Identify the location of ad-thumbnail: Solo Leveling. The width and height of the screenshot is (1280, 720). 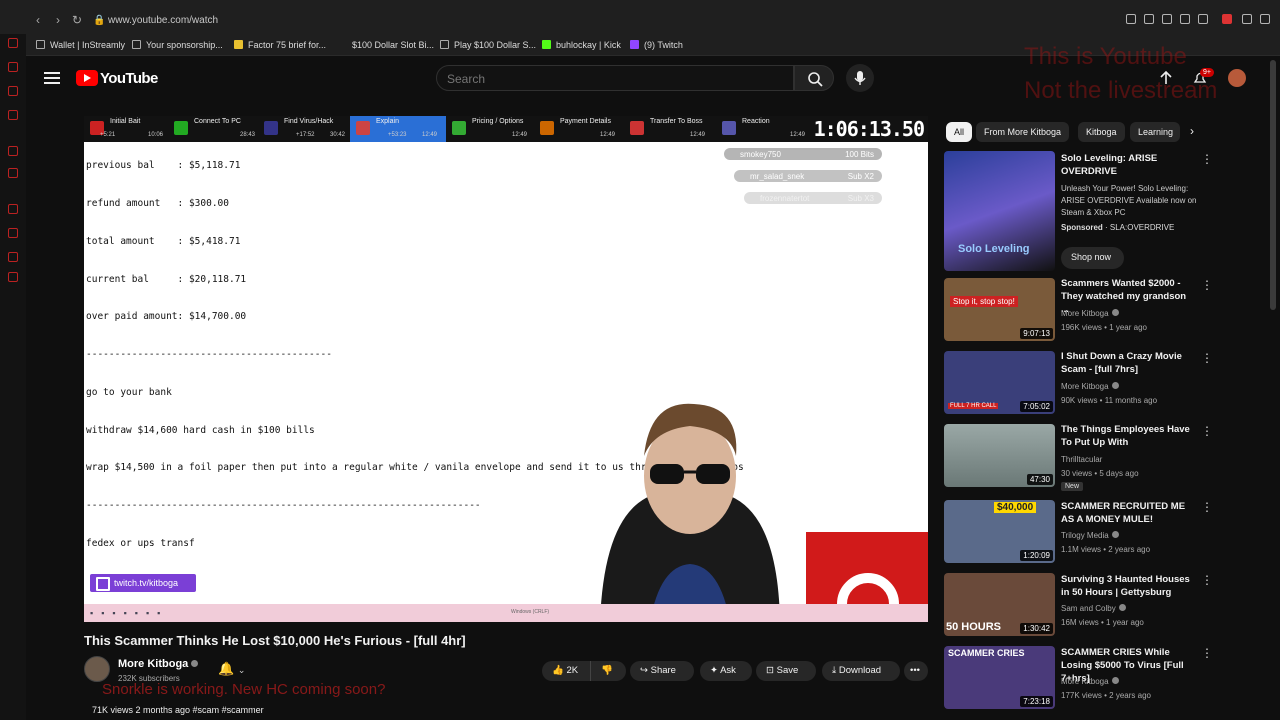
(999, 211).